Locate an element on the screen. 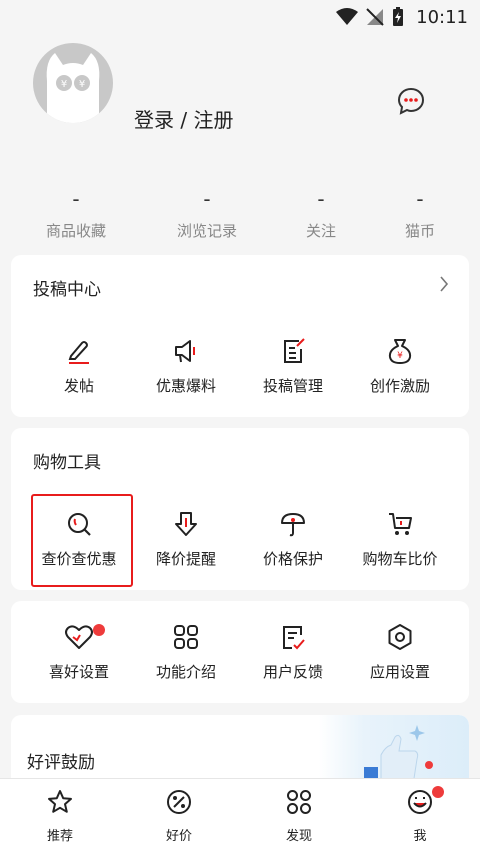 This screenshot has height=853, width=480. avatar: ¥ ¥ is located at coordinates (73, 83).